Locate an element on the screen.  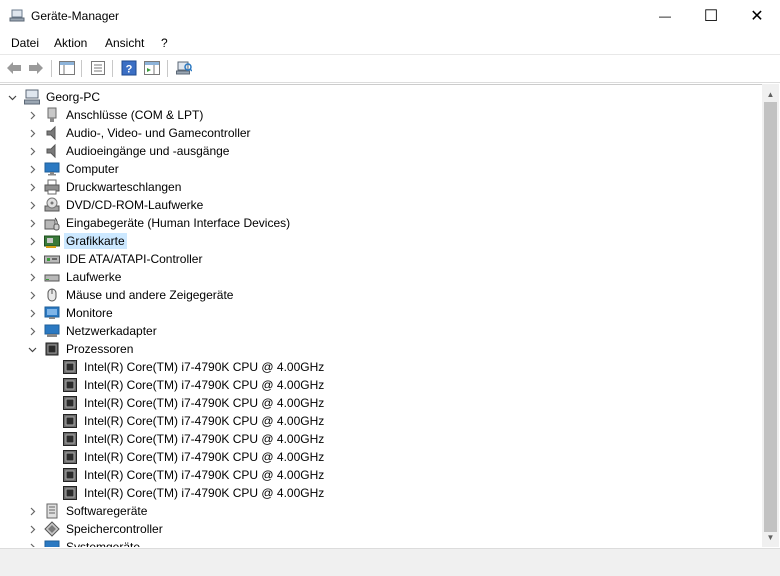
printer-icon is located at coordinates (52, 187).